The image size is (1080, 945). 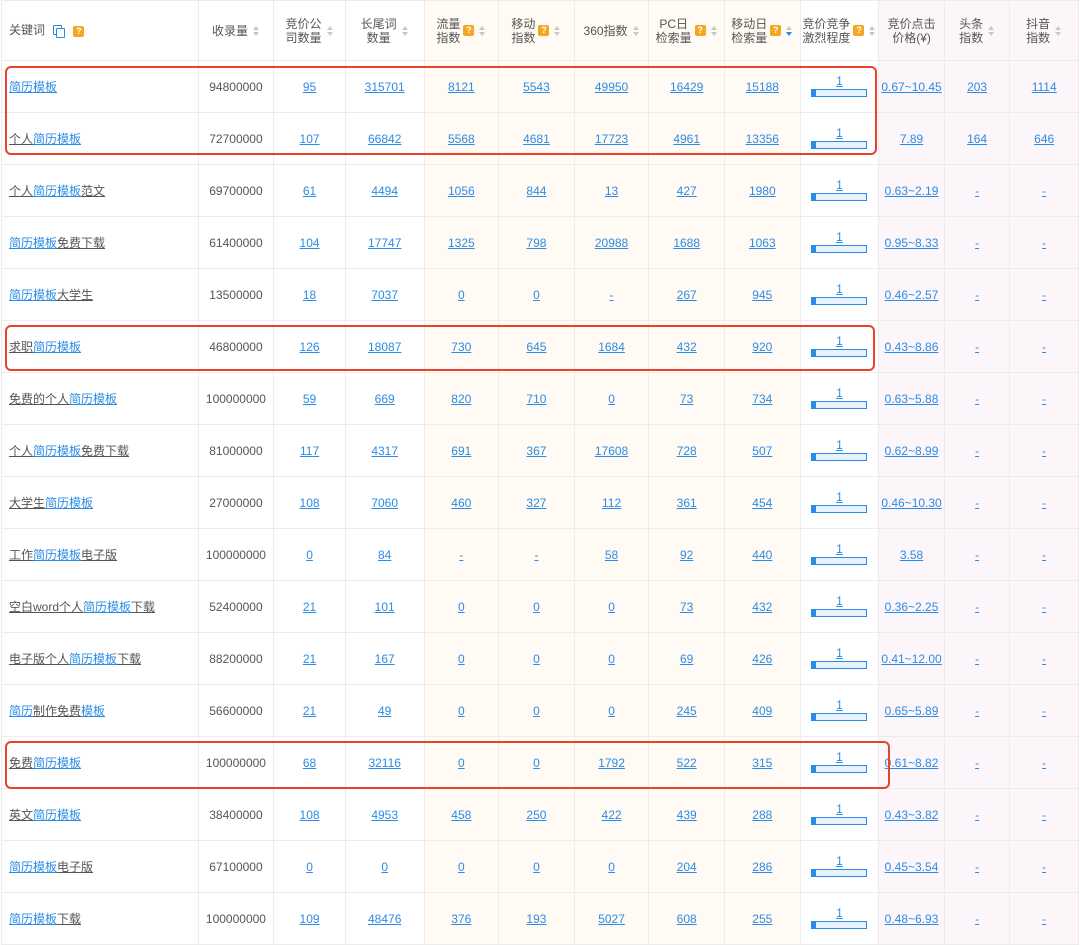 What do you see at coordinates (762, 139) in the screenshot?
I see `mobile-daily-link: 13356` at bounding box center [762, 139].